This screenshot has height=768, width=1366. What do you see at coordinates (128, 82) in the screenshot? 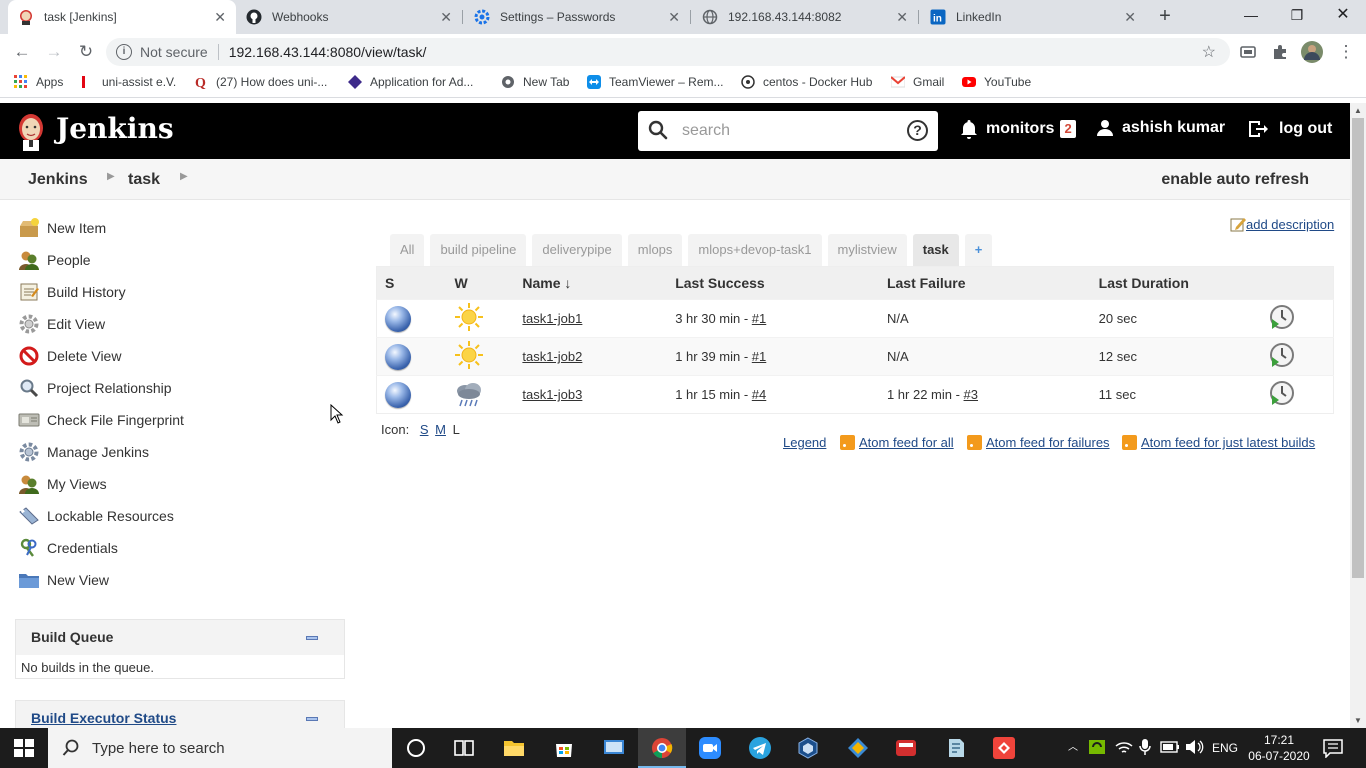
I see `bookmark-uni-assist: uni-assist e.V.` at bounding box center [128, 82].